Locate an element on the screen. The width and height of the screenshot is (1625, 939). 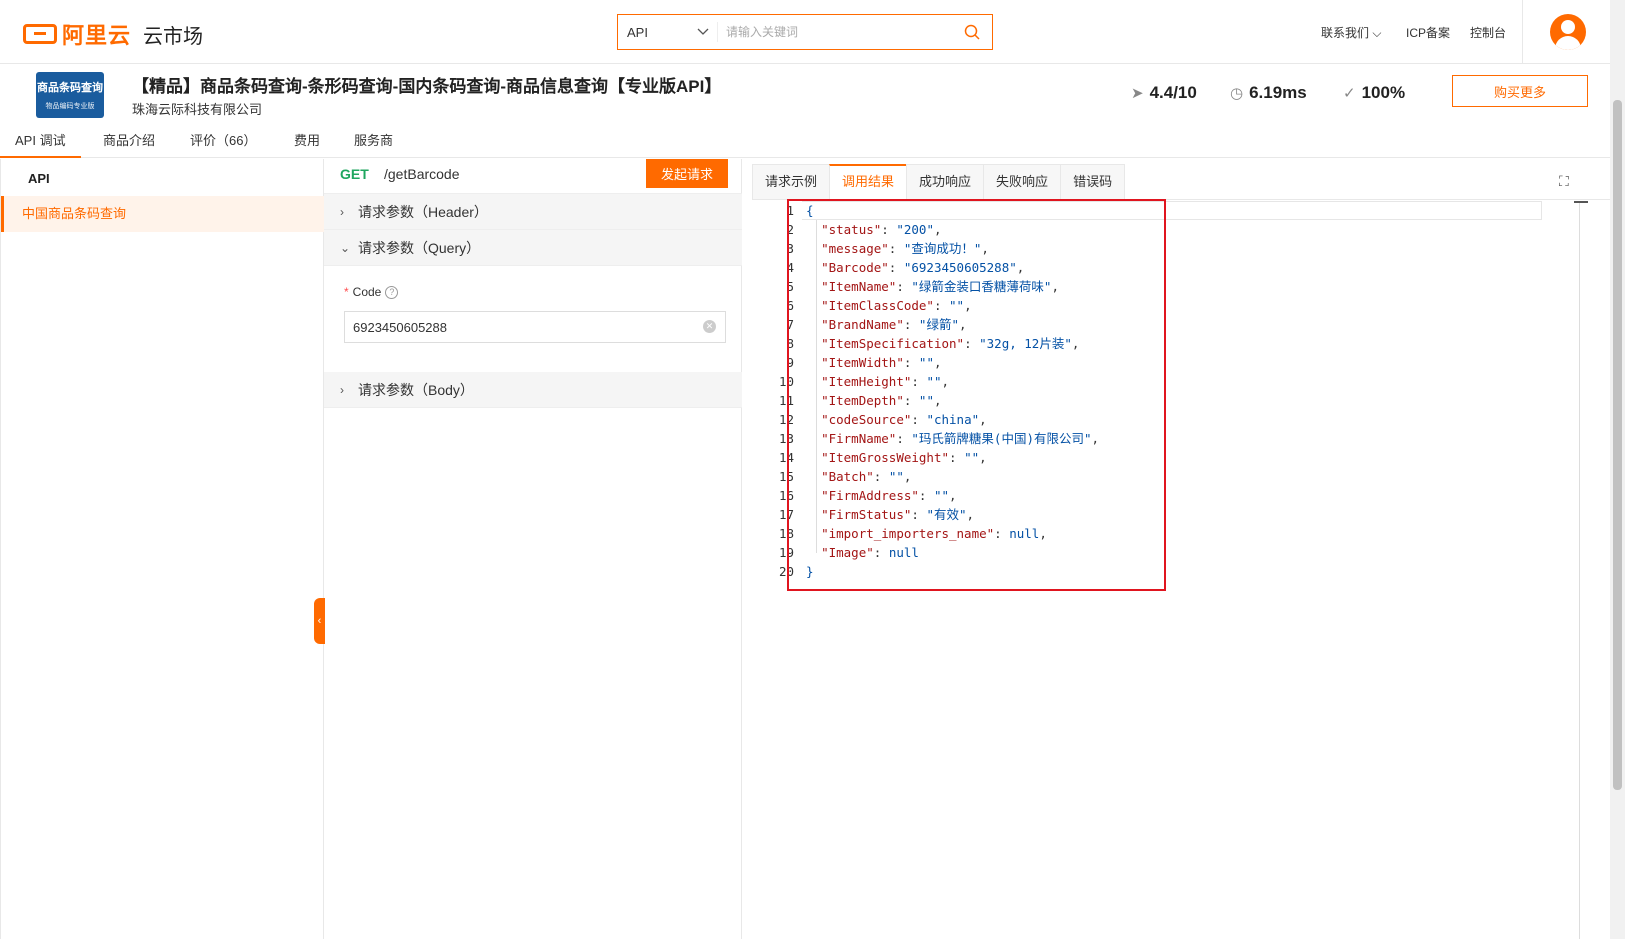
chevron-down-icon: ⌄ is located at coordinates (345, 247).